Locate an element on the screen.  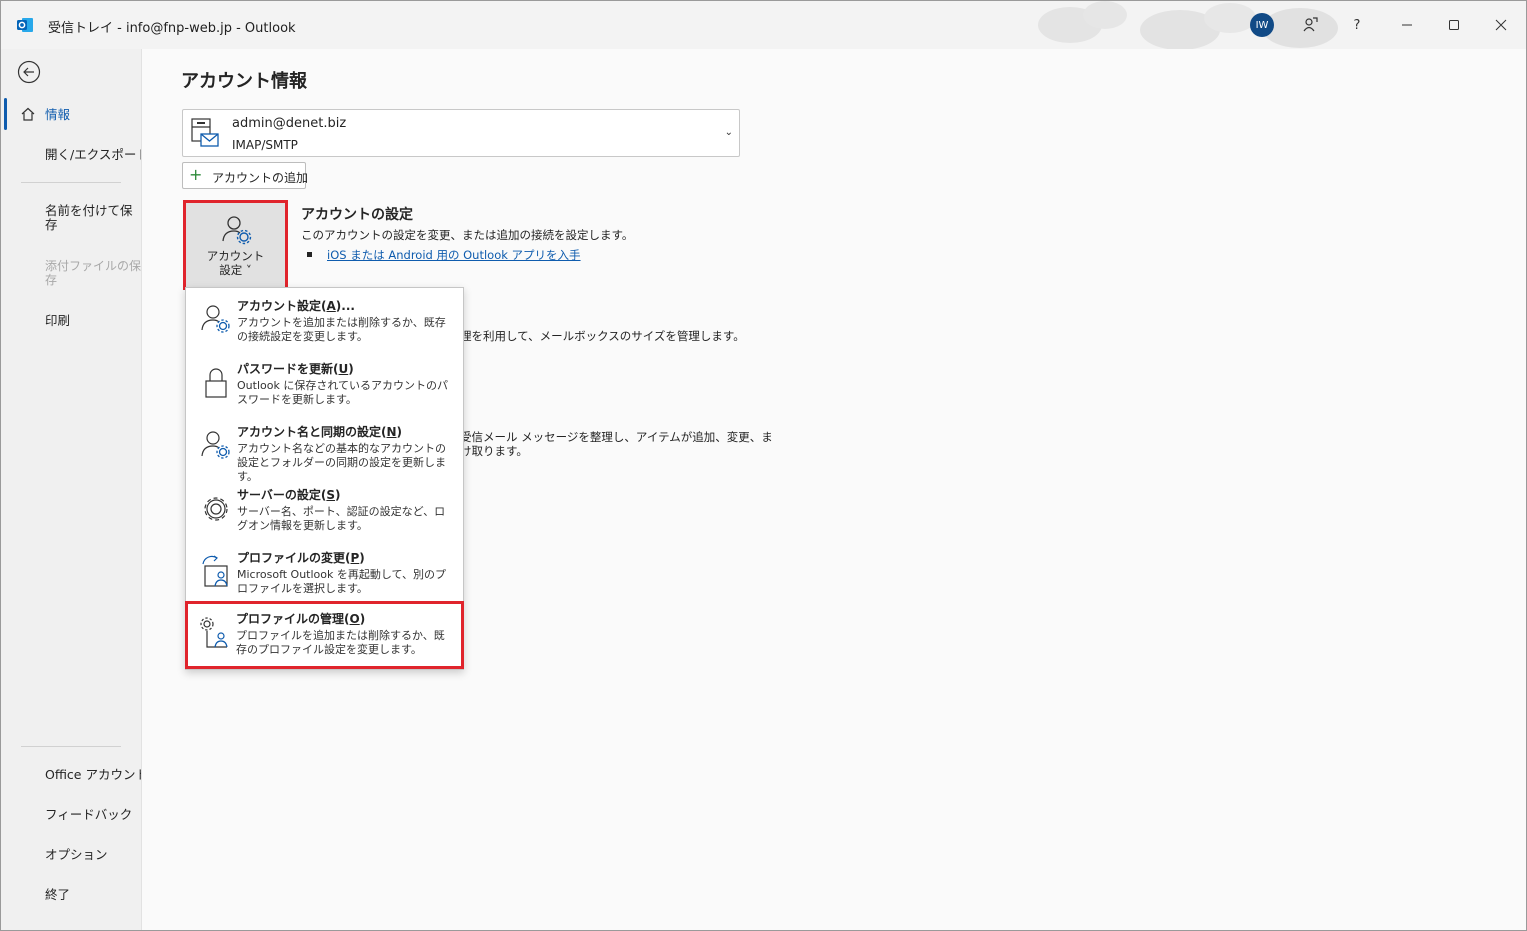
maximize-button is located at coordinates (1454, 25).